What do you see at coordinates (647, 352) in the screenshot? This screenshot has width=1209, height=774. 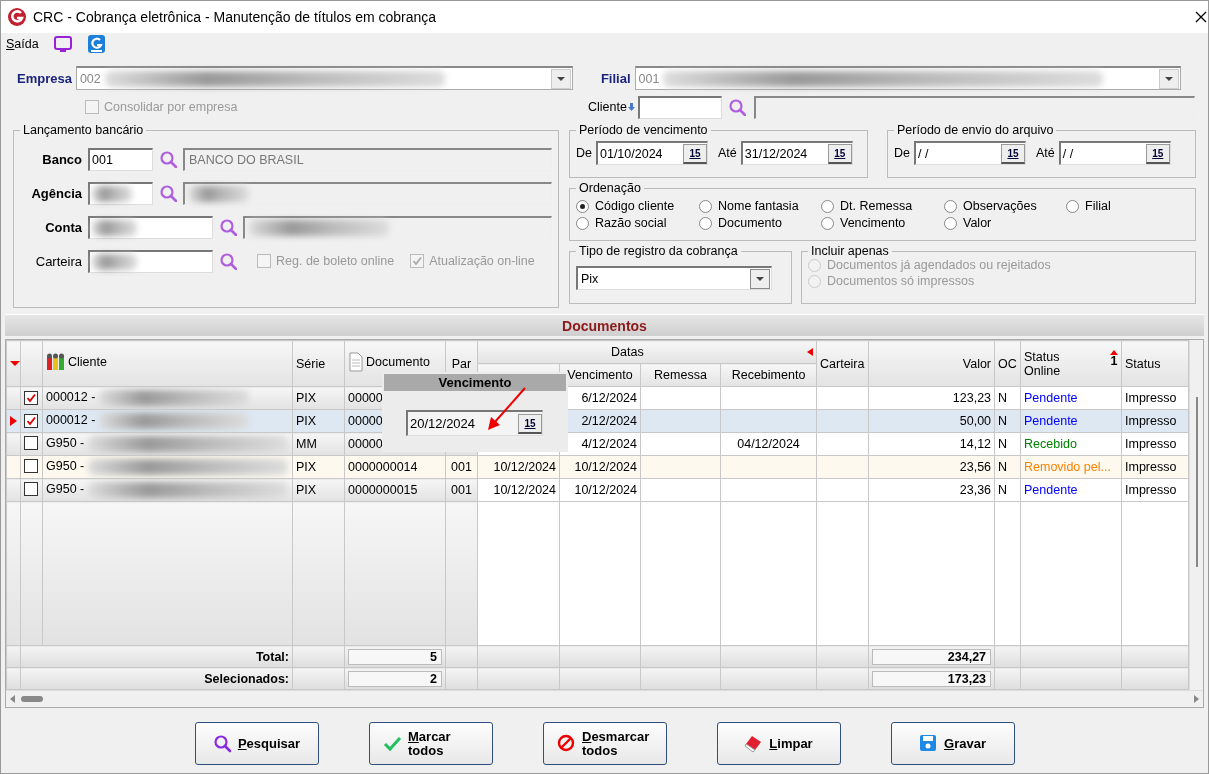 I see `column-group-header: Datas` at bounding box center [647, 352].